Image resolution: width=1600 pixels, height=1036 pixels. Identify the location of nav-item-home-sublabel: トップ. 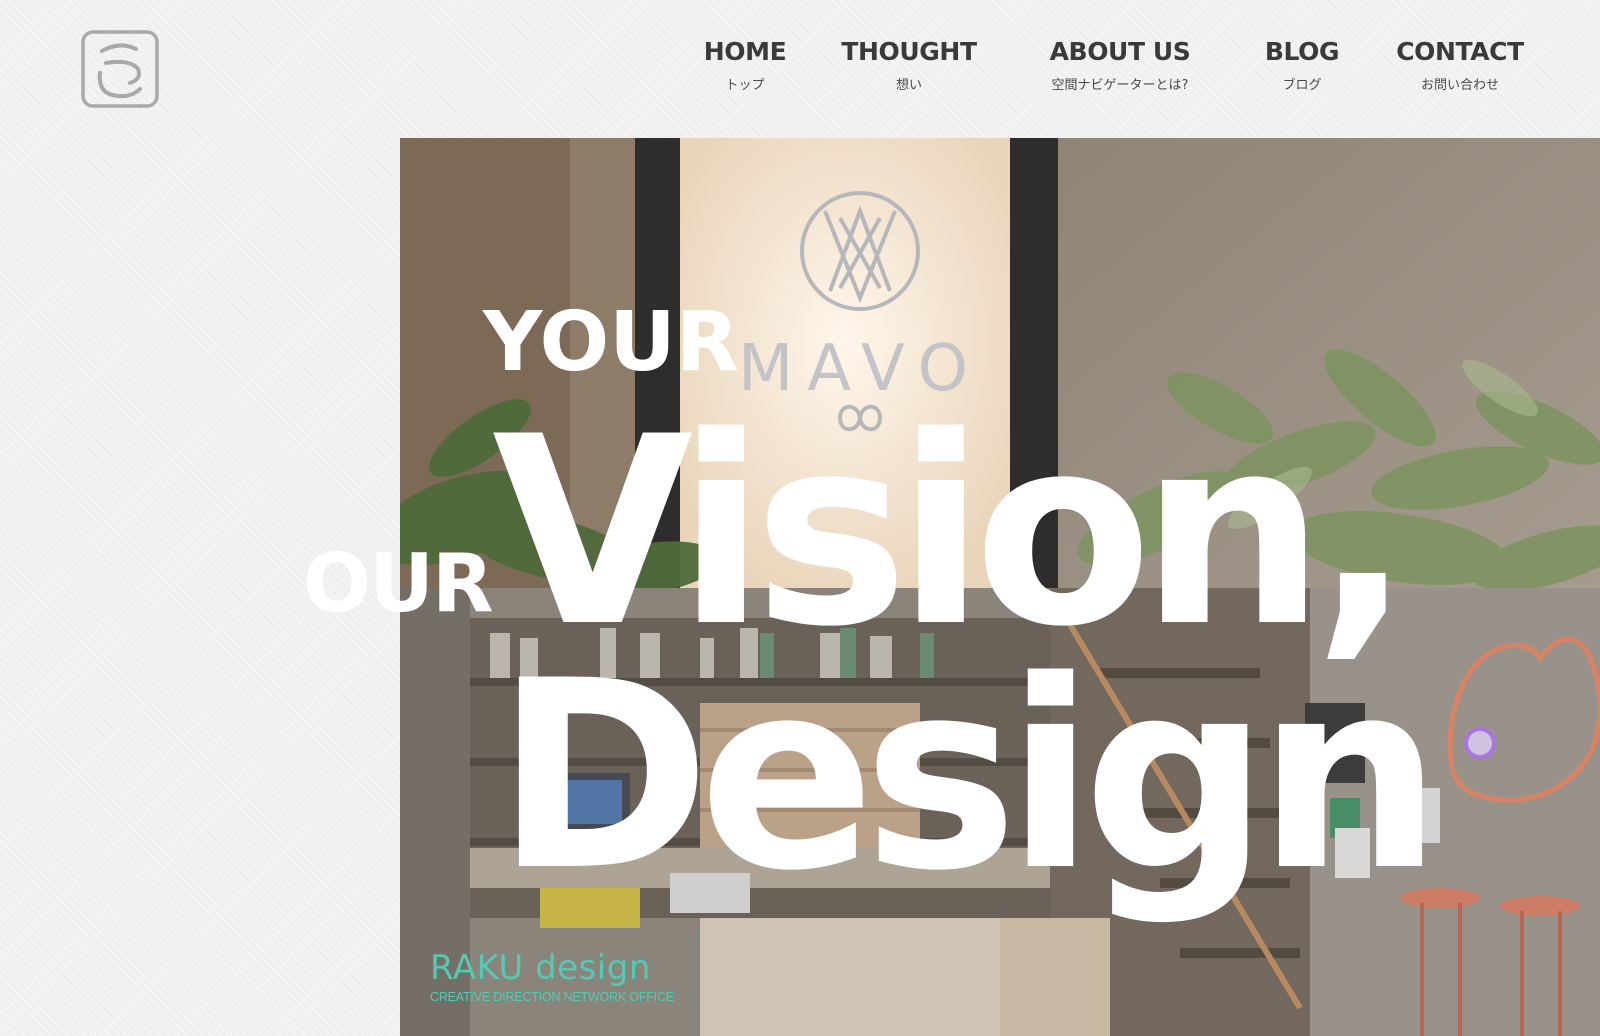
(745, 85).